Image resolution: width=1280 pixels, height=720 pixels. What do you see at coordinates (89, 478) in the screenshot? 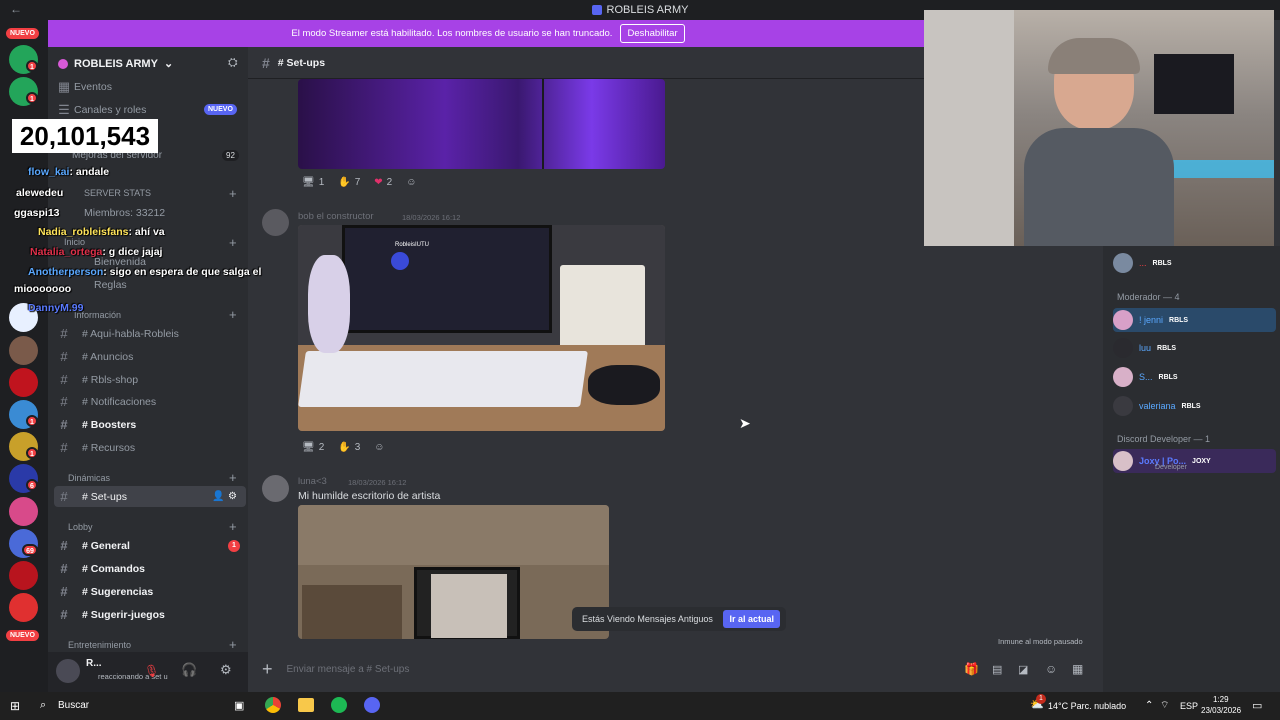
I see `category-dinamicas: Dinámicas` at bounding box center [89, 478].